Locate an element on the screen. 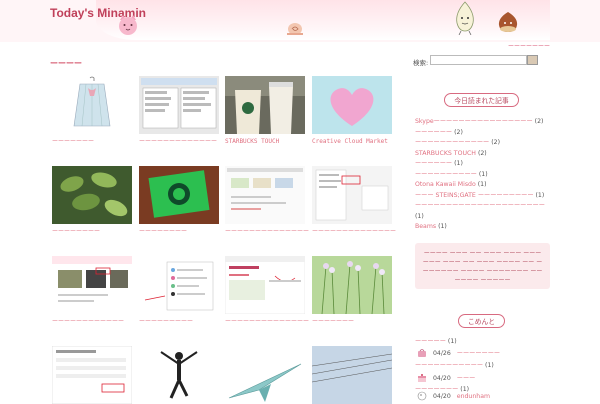 The image size is (600, 404). comment-date: 04/26 is located at coordinates (441, 353).